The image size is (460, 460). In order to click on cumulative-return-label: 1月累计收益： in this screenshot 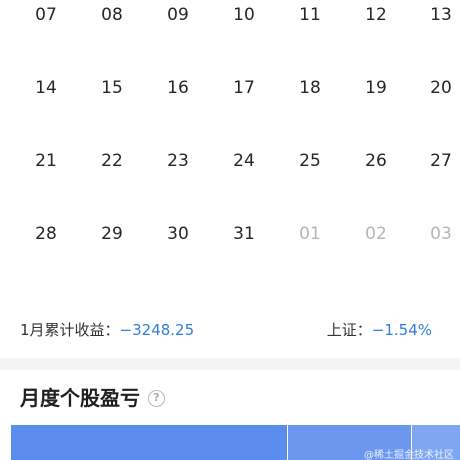, I will do `click(70, 330)`.